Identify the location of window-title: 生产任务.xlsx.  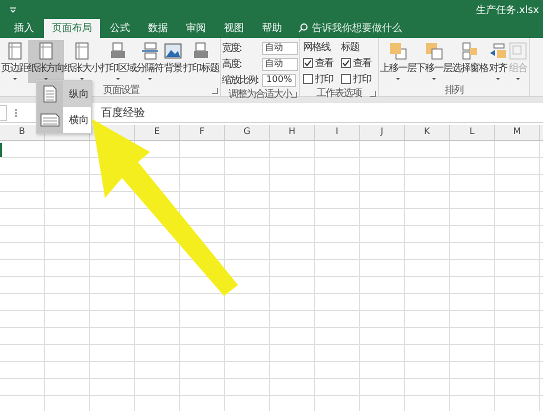
(507, 10).